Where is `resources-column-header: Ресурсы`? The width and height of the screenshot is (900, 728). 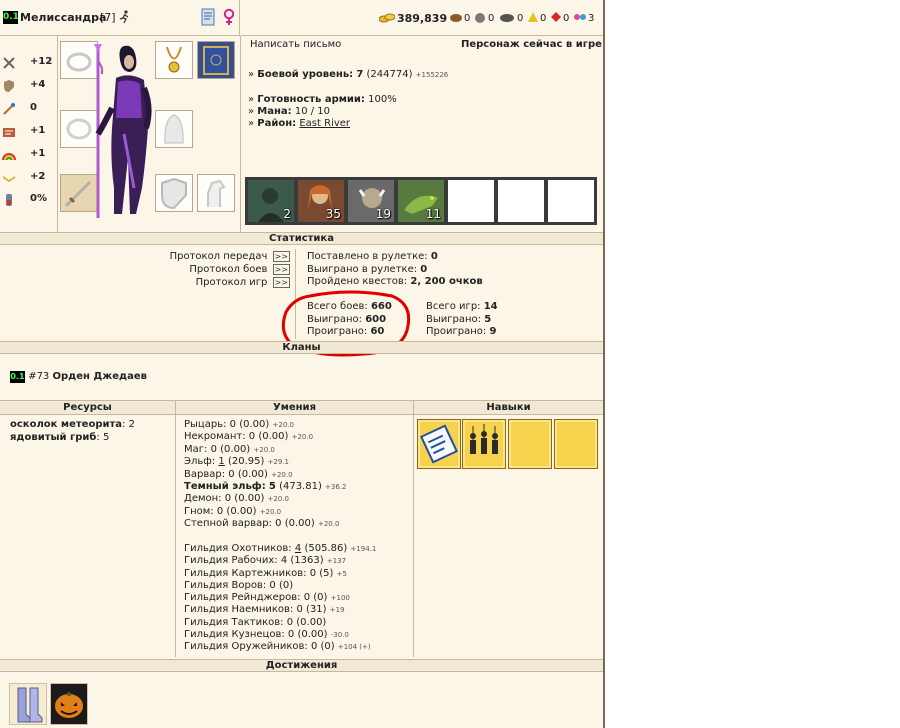 resources-column-header: Ресурсы is located at coordinates (87, 408).